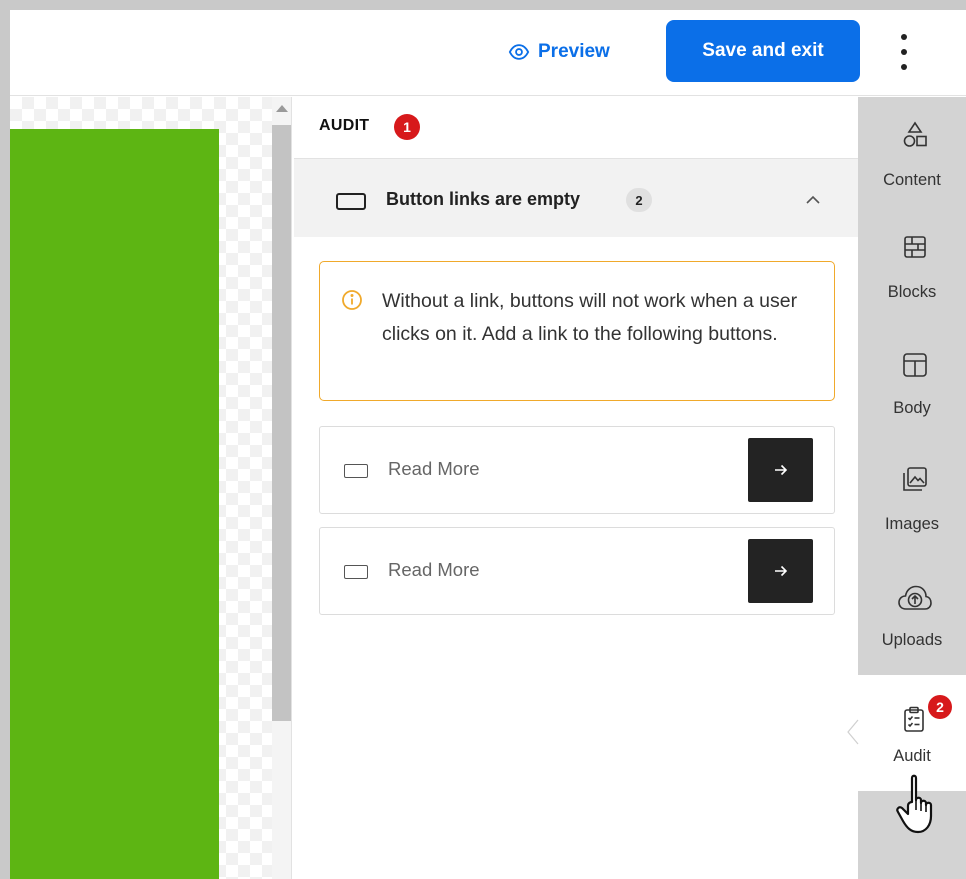 Image resolution: width=966 pixels, height=879 pixels. I want to click on issue-count-badge: 1, so click(407, 127).